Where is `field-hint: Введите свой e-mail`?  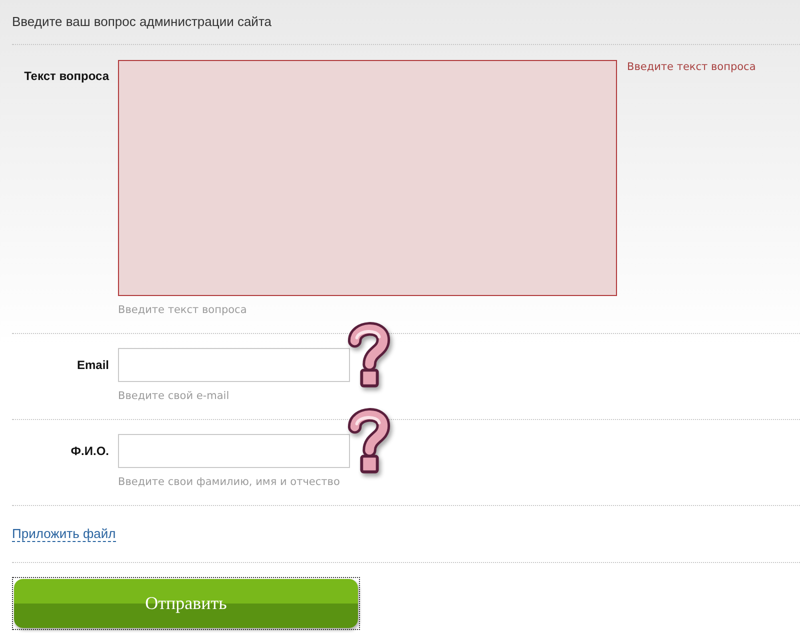
field-hint: Введите свой e-mail is located at coordinates (174, 396).